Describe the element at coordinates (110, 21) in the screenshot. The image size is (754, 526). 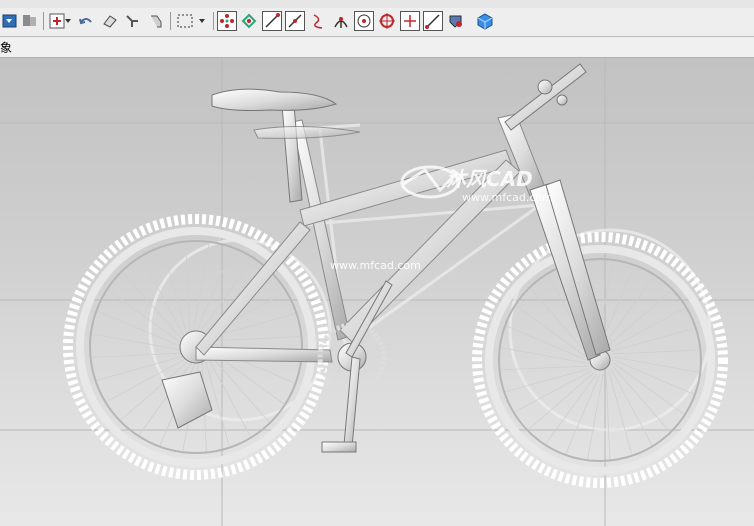
I see `rotate-view-icon` at that location.